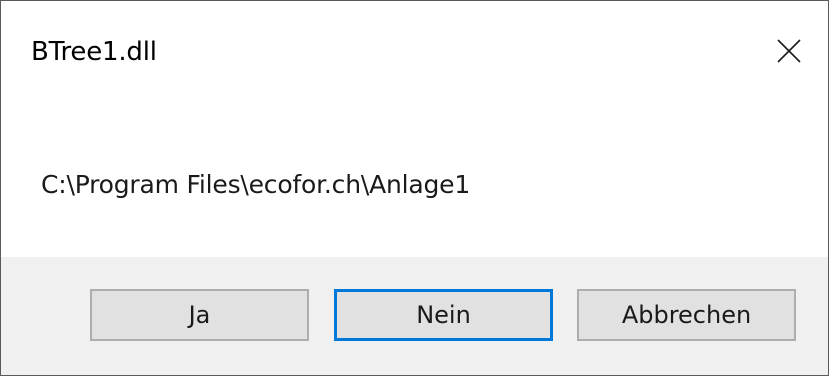 This screenshot has height=376, width=829. I want to click on close-icon, so click(789, 51).